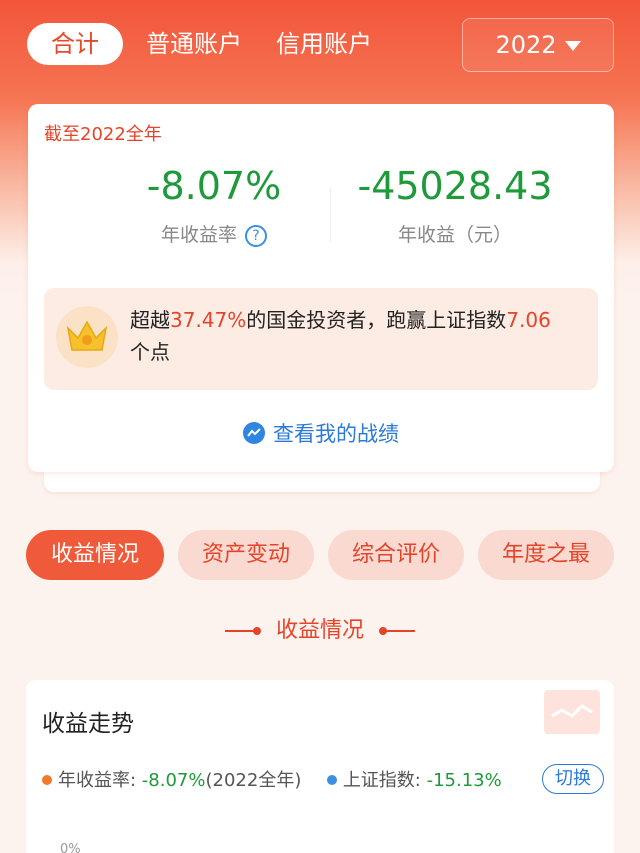  Describe the element at coordinates (384, 780) in the screenshot. I see `legend-index-label: 上证指数:` at that location.